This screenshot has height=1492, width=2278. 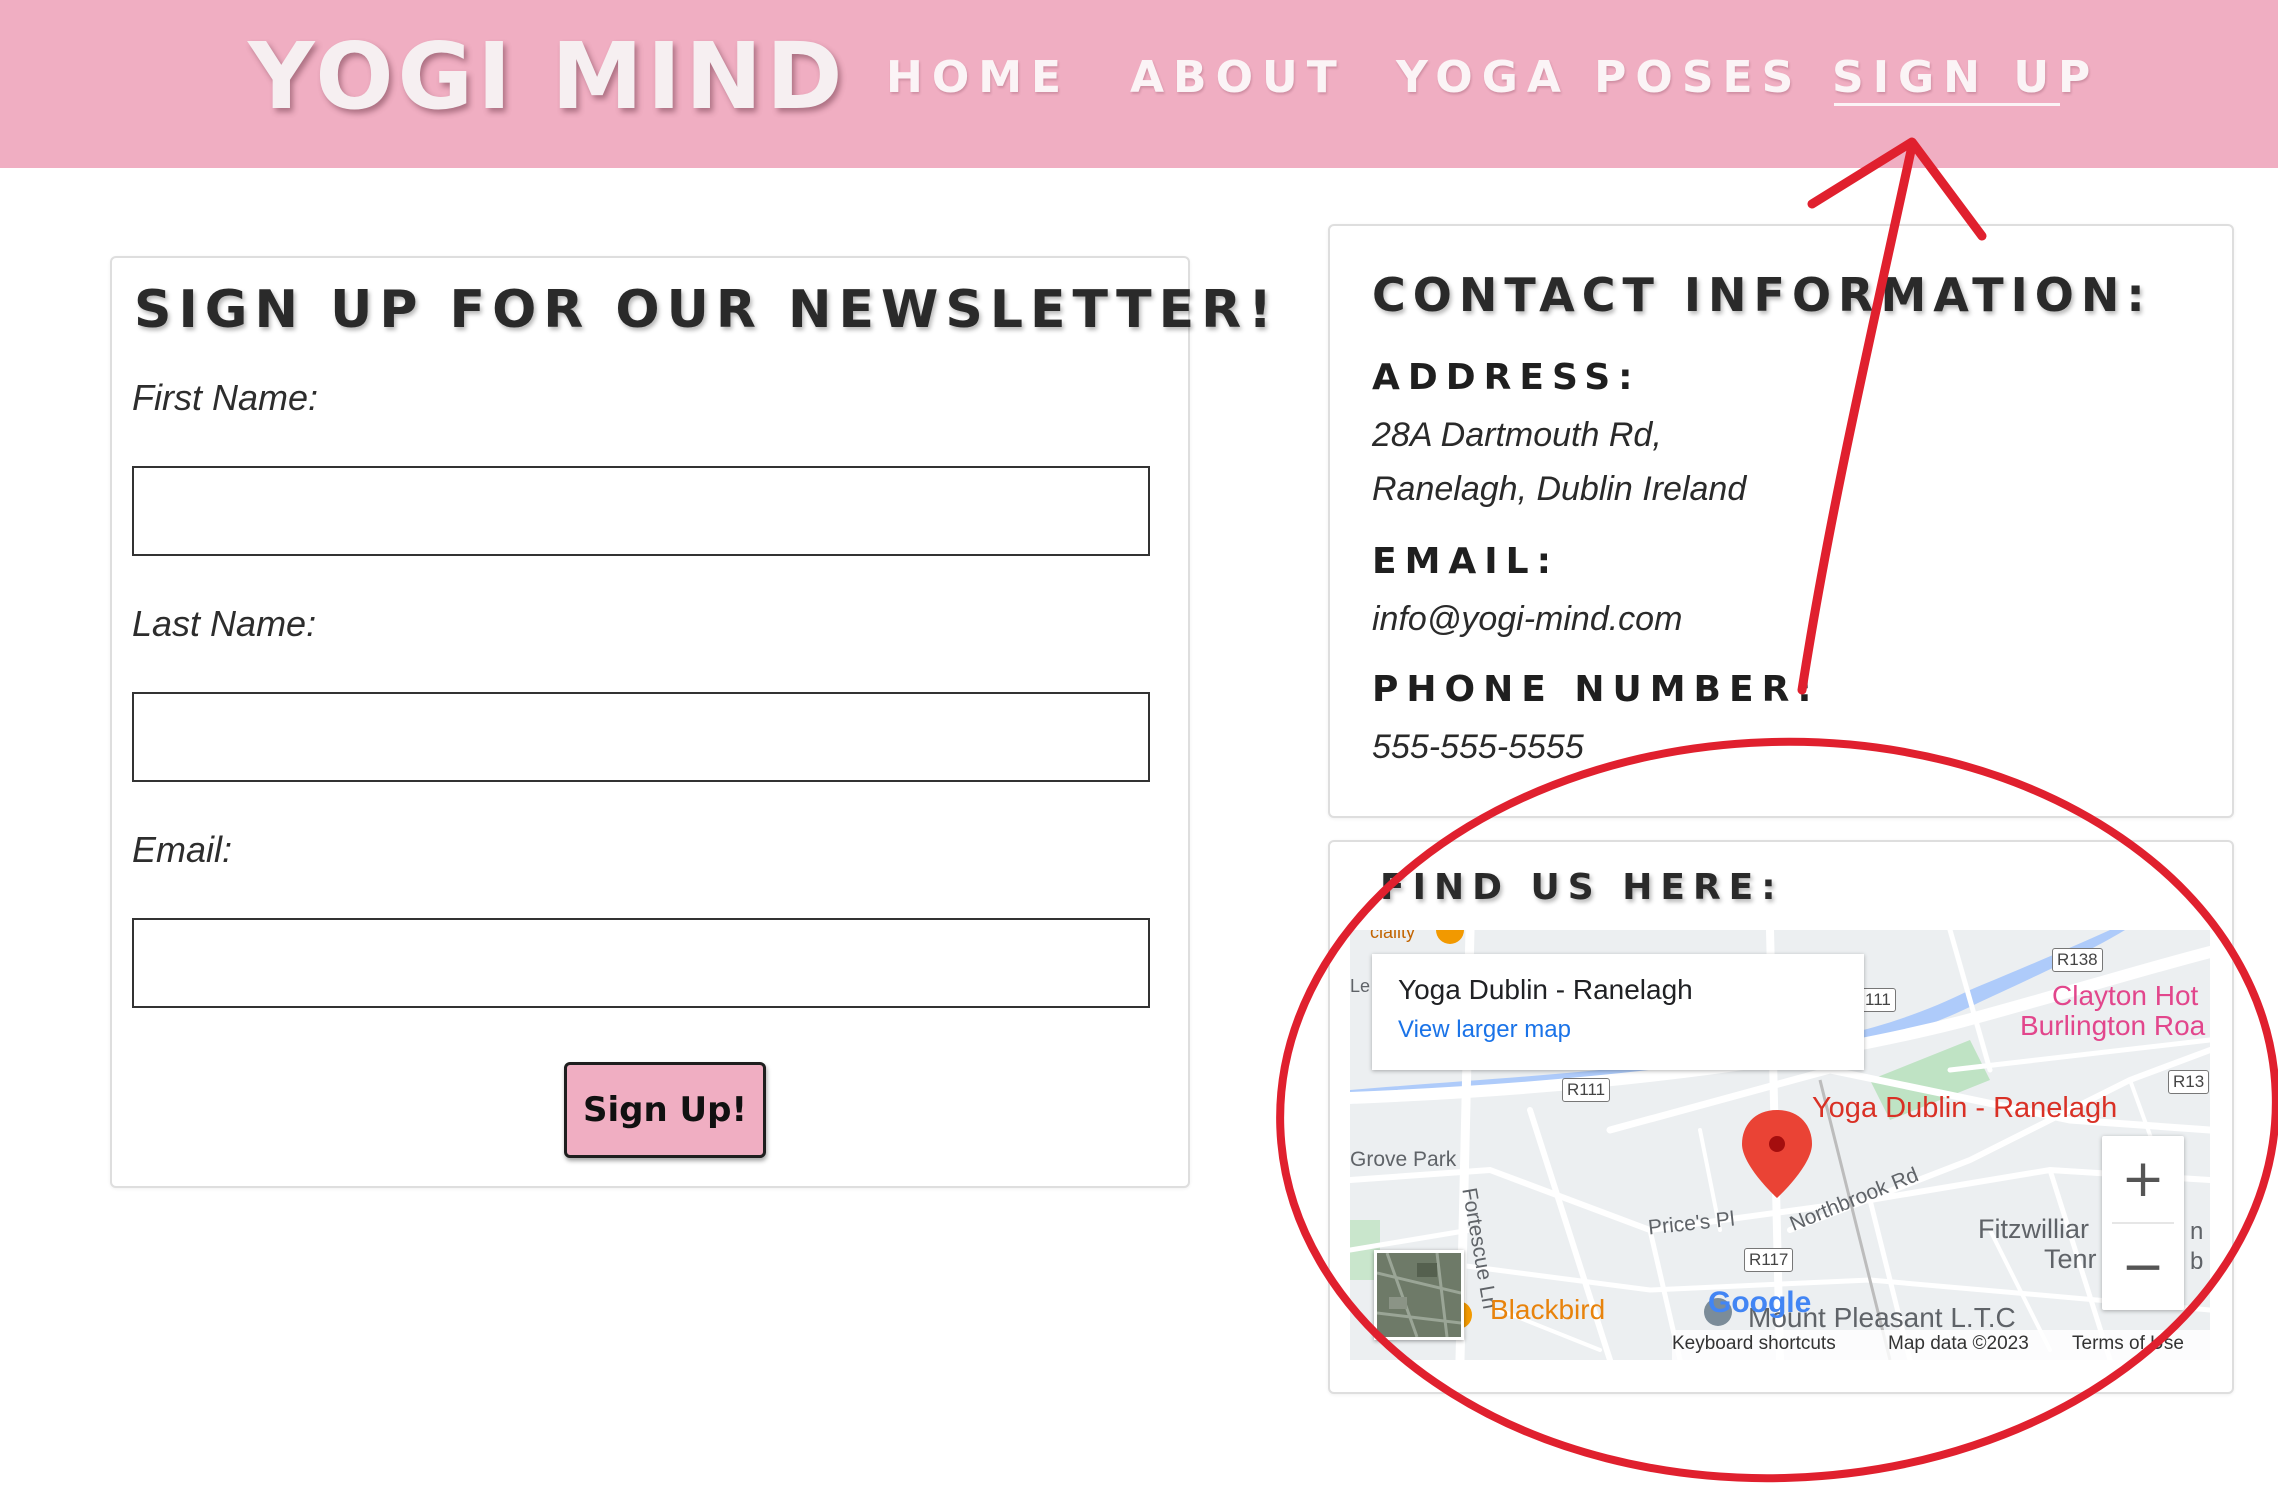 What do you see at coordinates (547, 77) in the screenshot?
I see `site-logo: YOGI MIND` at bounding box center [547, 77].